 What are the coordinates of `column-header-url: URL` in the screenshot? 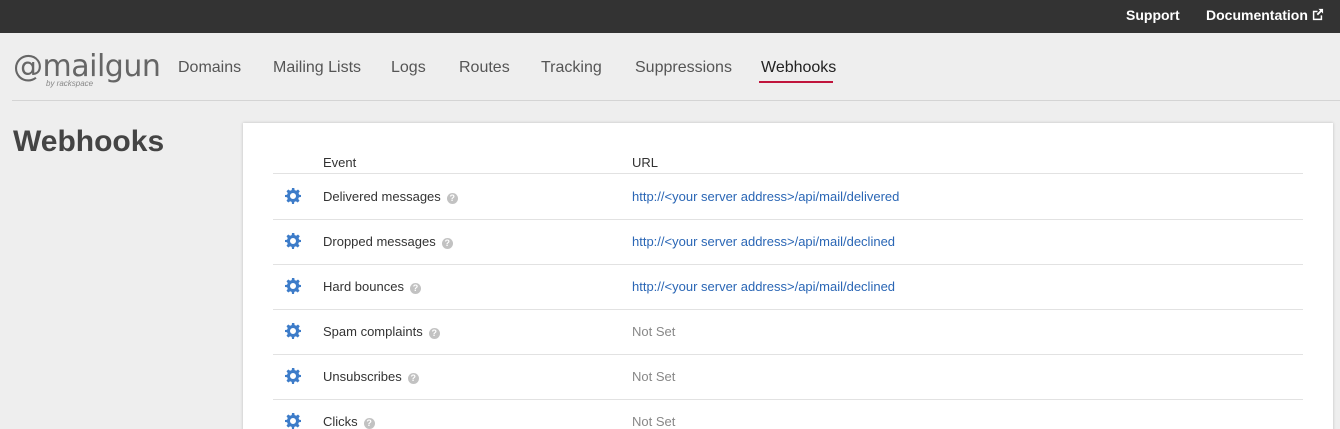 It's located at (645, 162).